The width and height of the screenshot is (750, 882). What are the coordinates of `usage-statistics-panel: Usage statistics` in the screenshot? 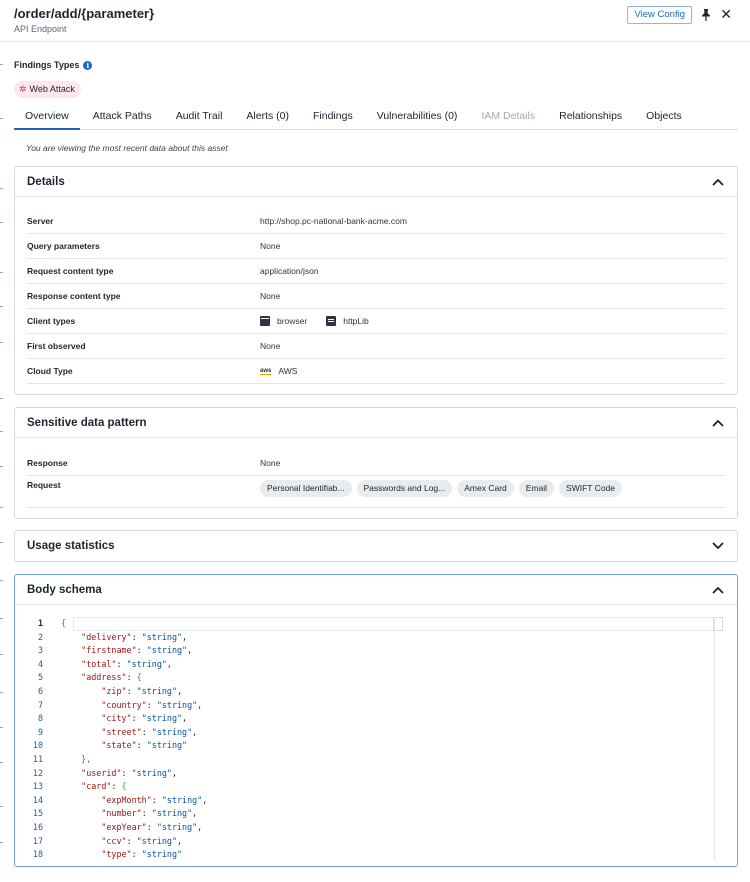 It's located at (376, 546).